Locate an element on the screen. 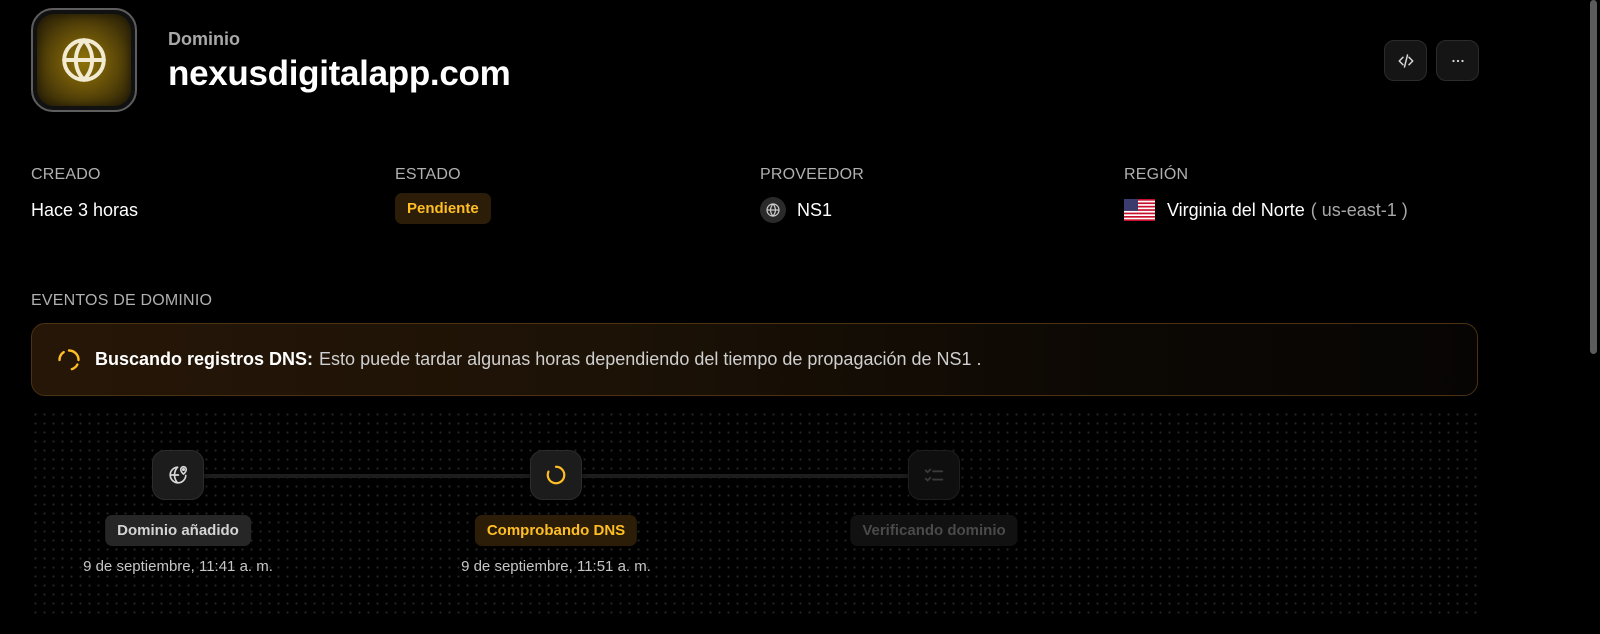 Image resolution: width=1600 pixels, height=634 pixels. ellipsis-icon is located at coordinates (1457, 60).